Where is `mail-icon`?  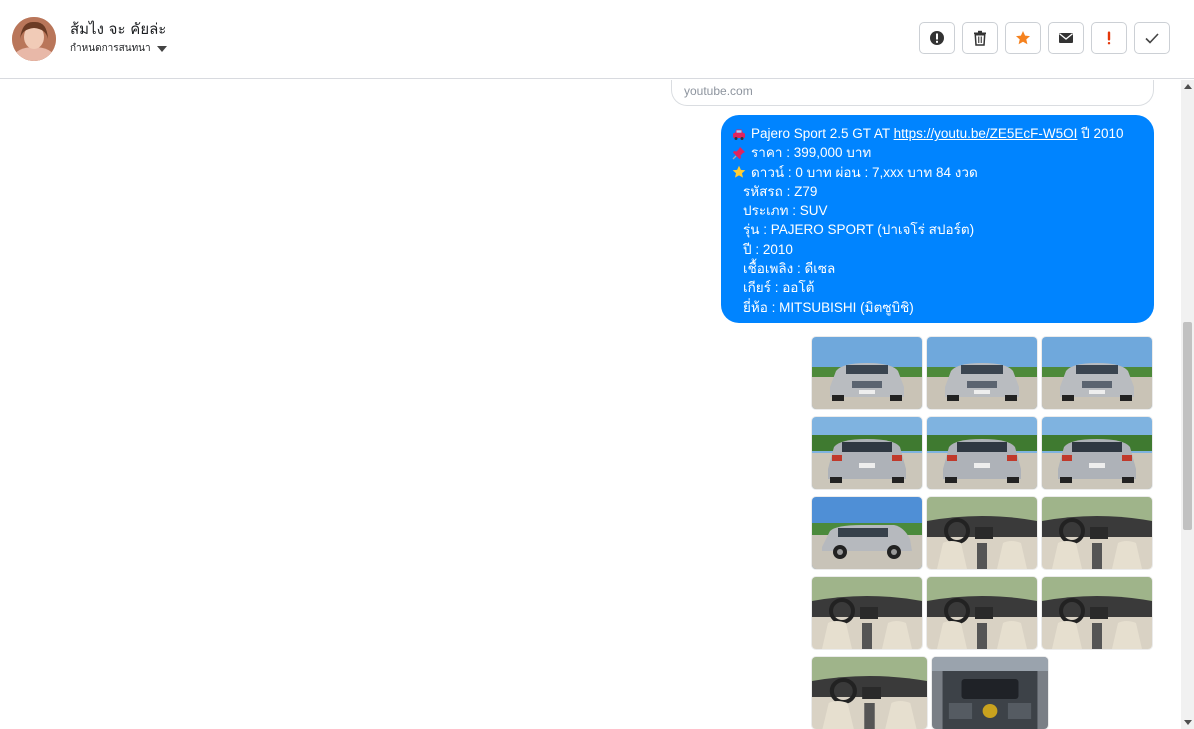 mail-icon is located at coordinates (1066, 38).